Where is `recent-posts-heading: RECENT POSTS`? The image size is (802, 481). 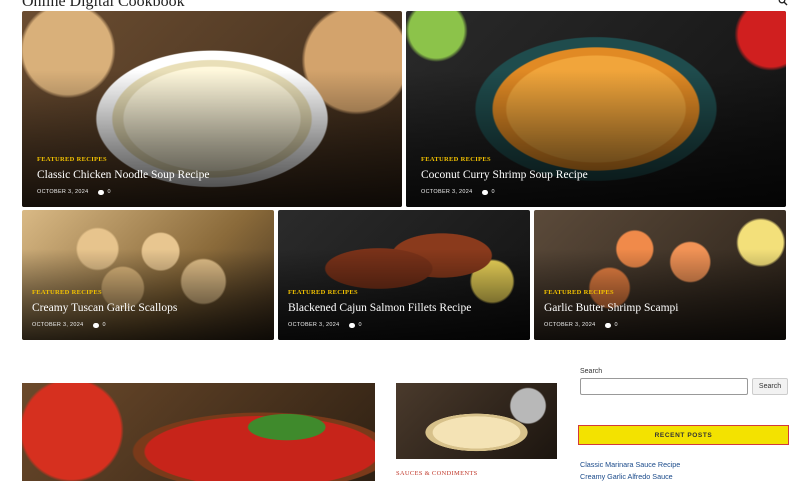 recent-posts-heading: RECENT POSTS is located at coordinates (683, 435).